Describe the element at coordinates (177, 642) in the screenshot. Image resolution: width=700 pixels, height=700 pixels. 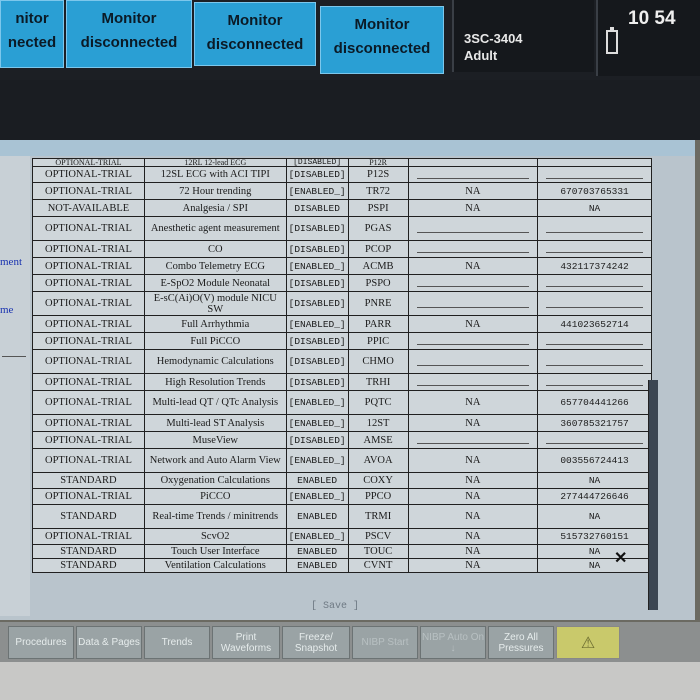
I see `toolbar-button: Trends` at that location.